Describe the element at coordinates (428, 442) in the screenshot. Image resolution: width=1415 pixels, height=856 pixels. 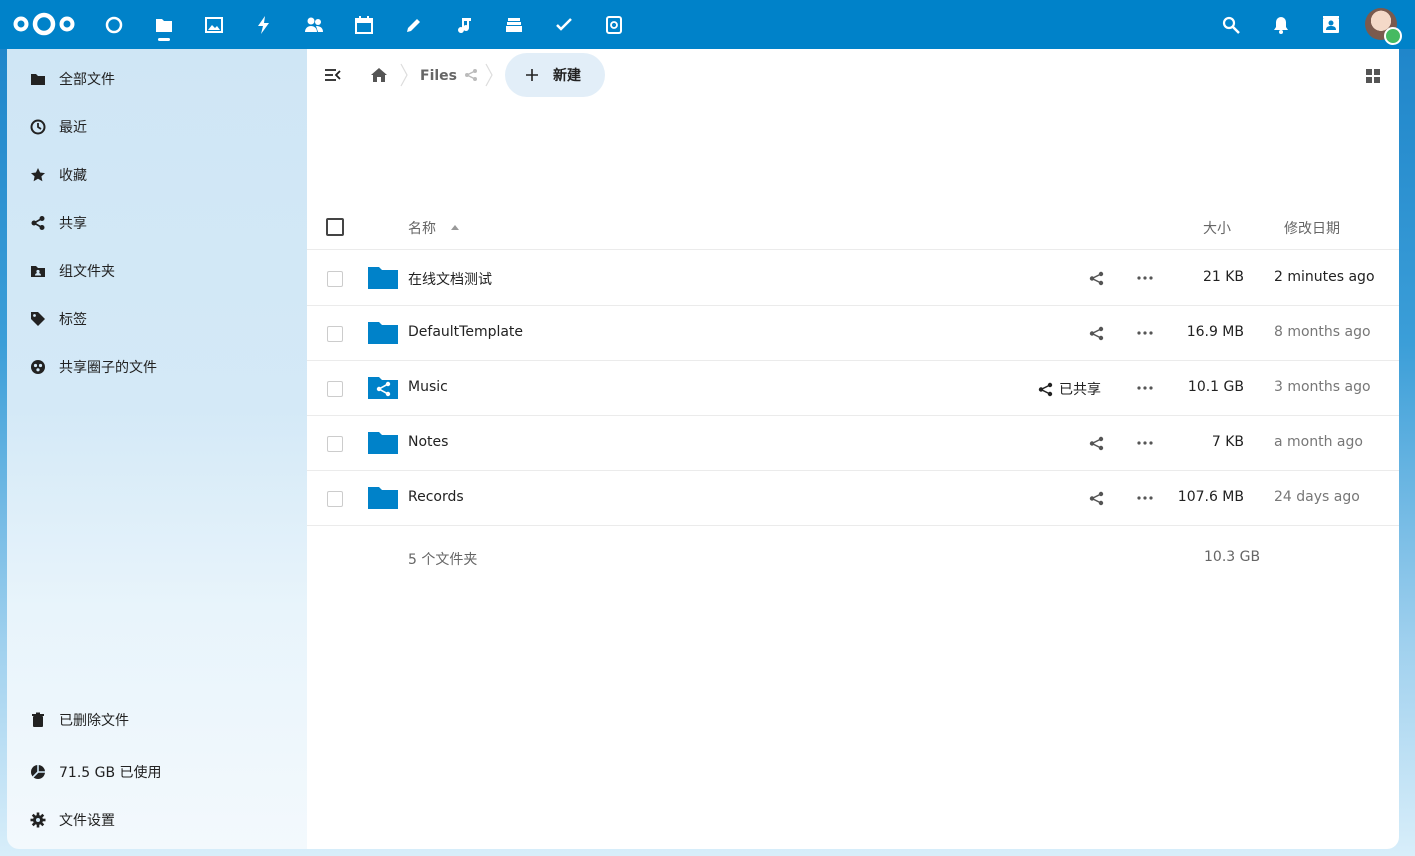
I see `file-name: Notes` at that location.